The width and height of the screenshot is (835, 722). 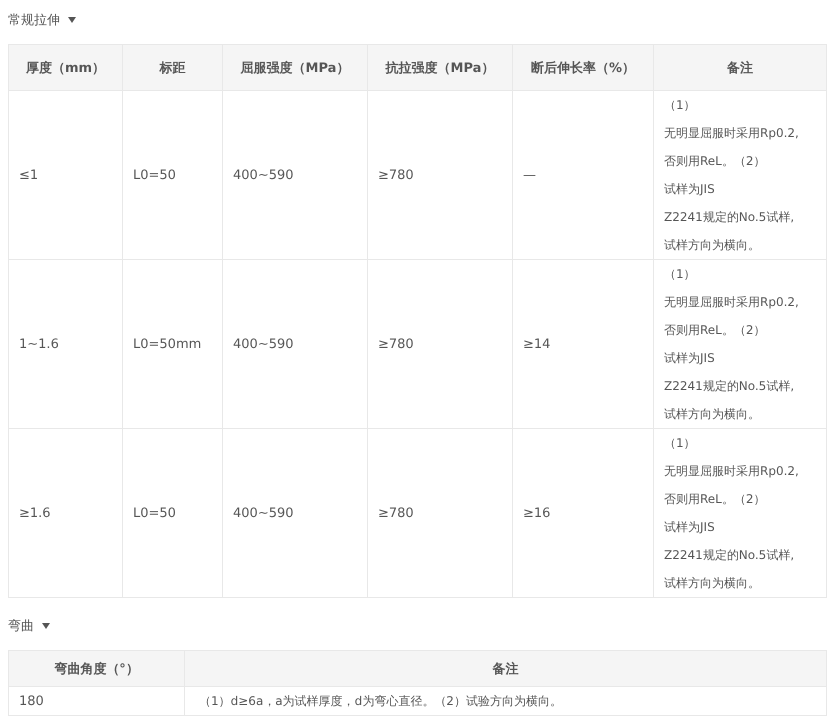 I want to click on column-header: 屈服强度（MPa）, so click(x=295, y=67).